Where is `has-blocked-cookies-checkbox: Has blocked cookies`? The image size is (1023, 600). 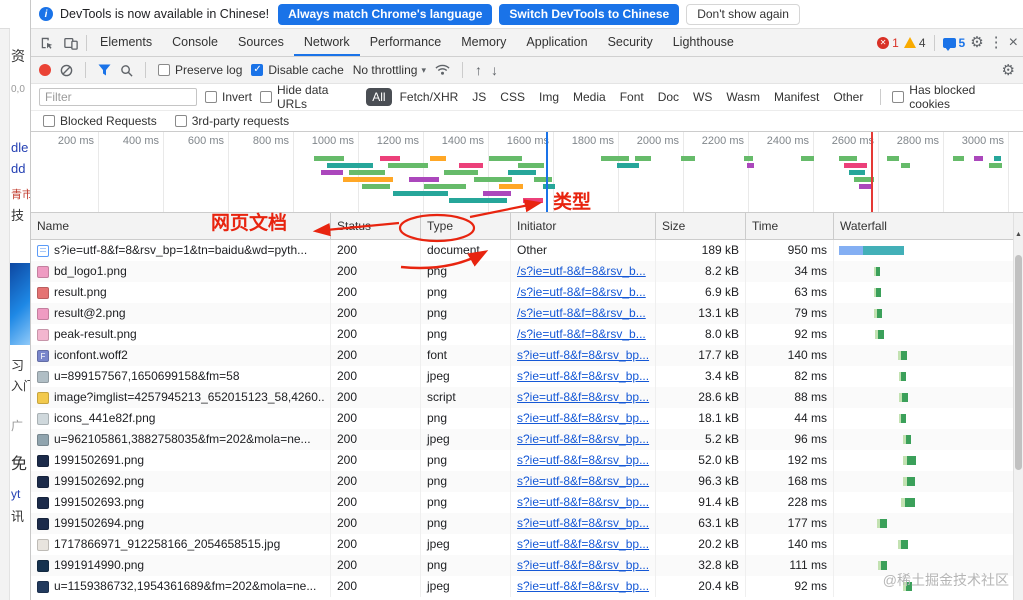
has-blocked-cookies-checkbox: Has blocked cookies is located at coordinates (953, 97).